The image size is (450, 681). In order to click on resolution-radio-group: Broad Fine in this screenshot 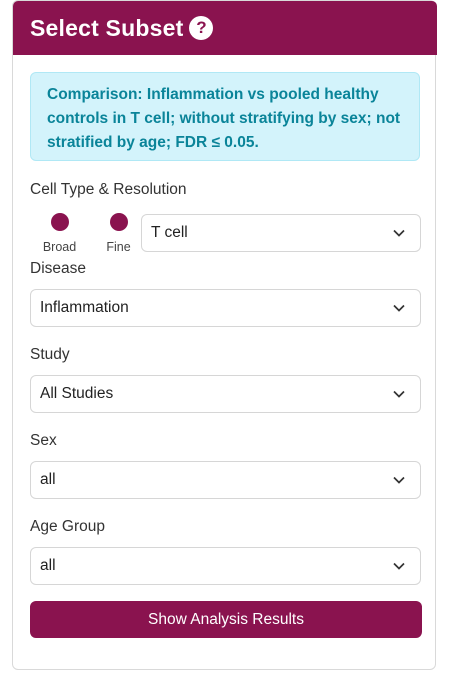, I will do `click(89, 233)`.